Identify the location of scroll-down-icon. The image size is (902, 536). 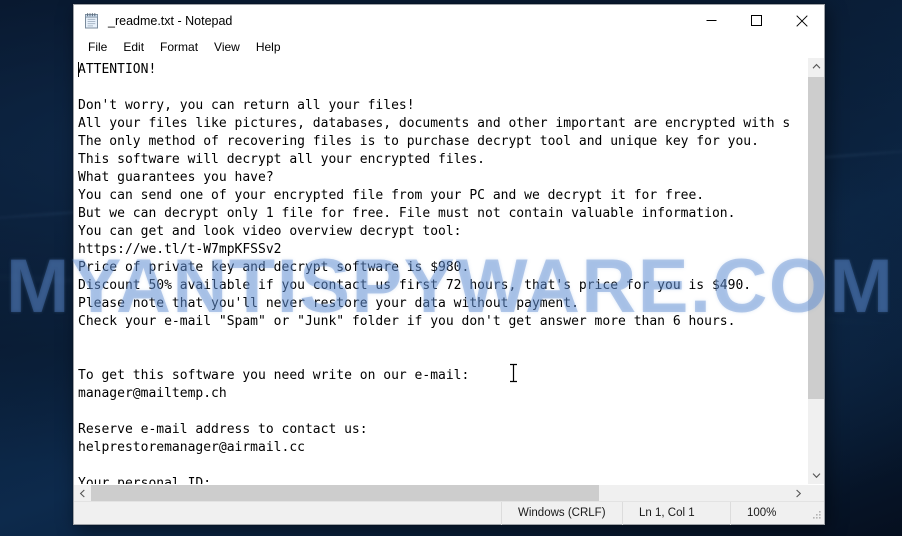
(816, 475).